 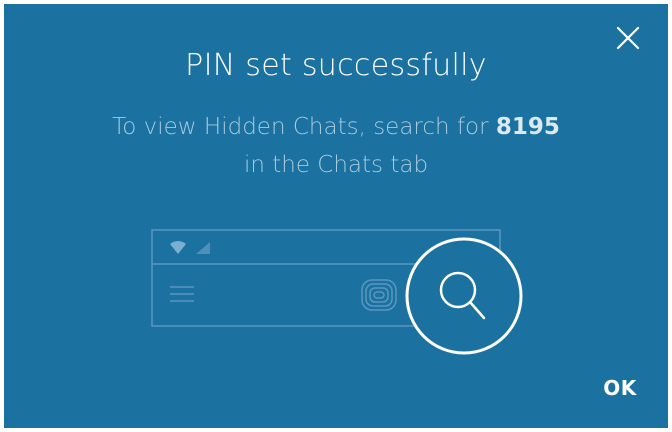 I want to click on hamburger-menu-icon, so click(x=182, y=294).